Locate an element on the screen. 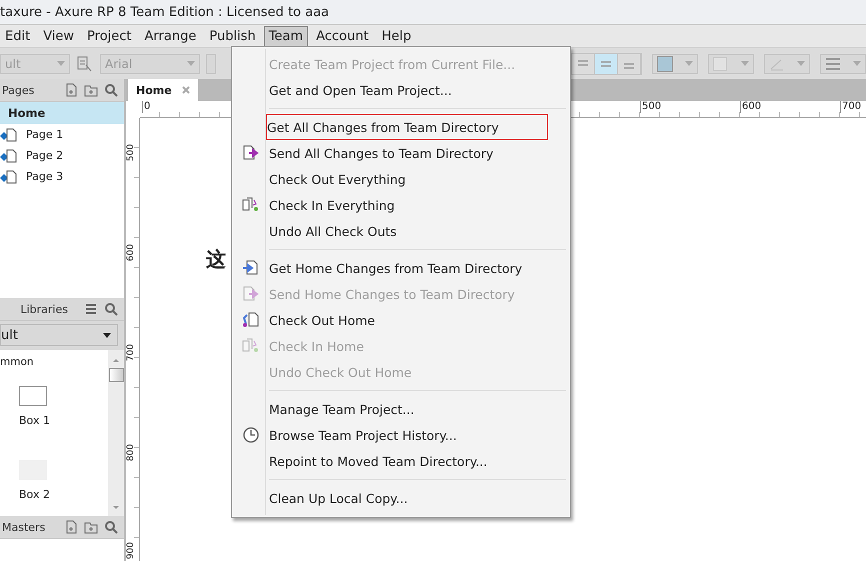  align-button is located at coordinates (606, 64).